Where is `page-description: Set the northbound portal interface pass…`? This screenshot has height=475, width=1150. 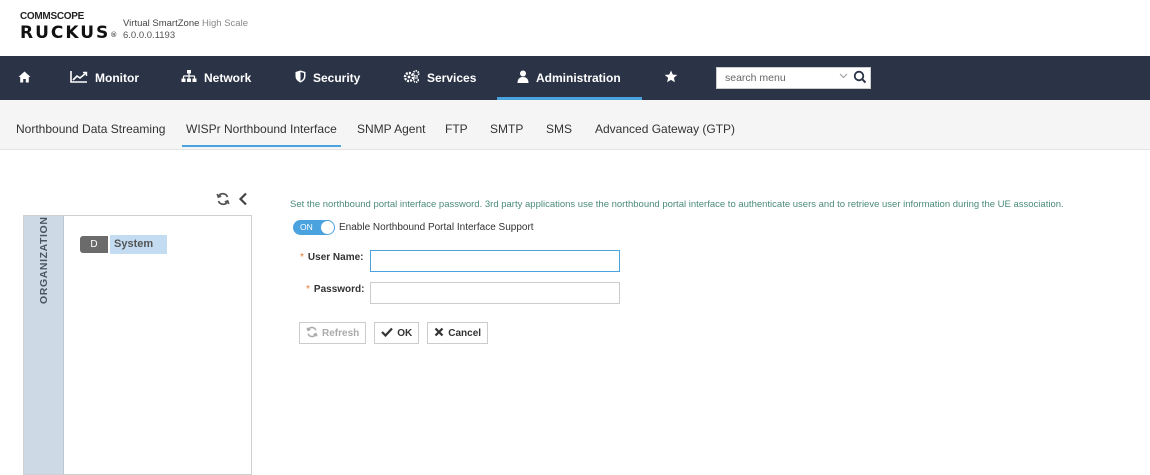 page-description: Set the northbound portal interface pass… is located at coordinates (677, 204).